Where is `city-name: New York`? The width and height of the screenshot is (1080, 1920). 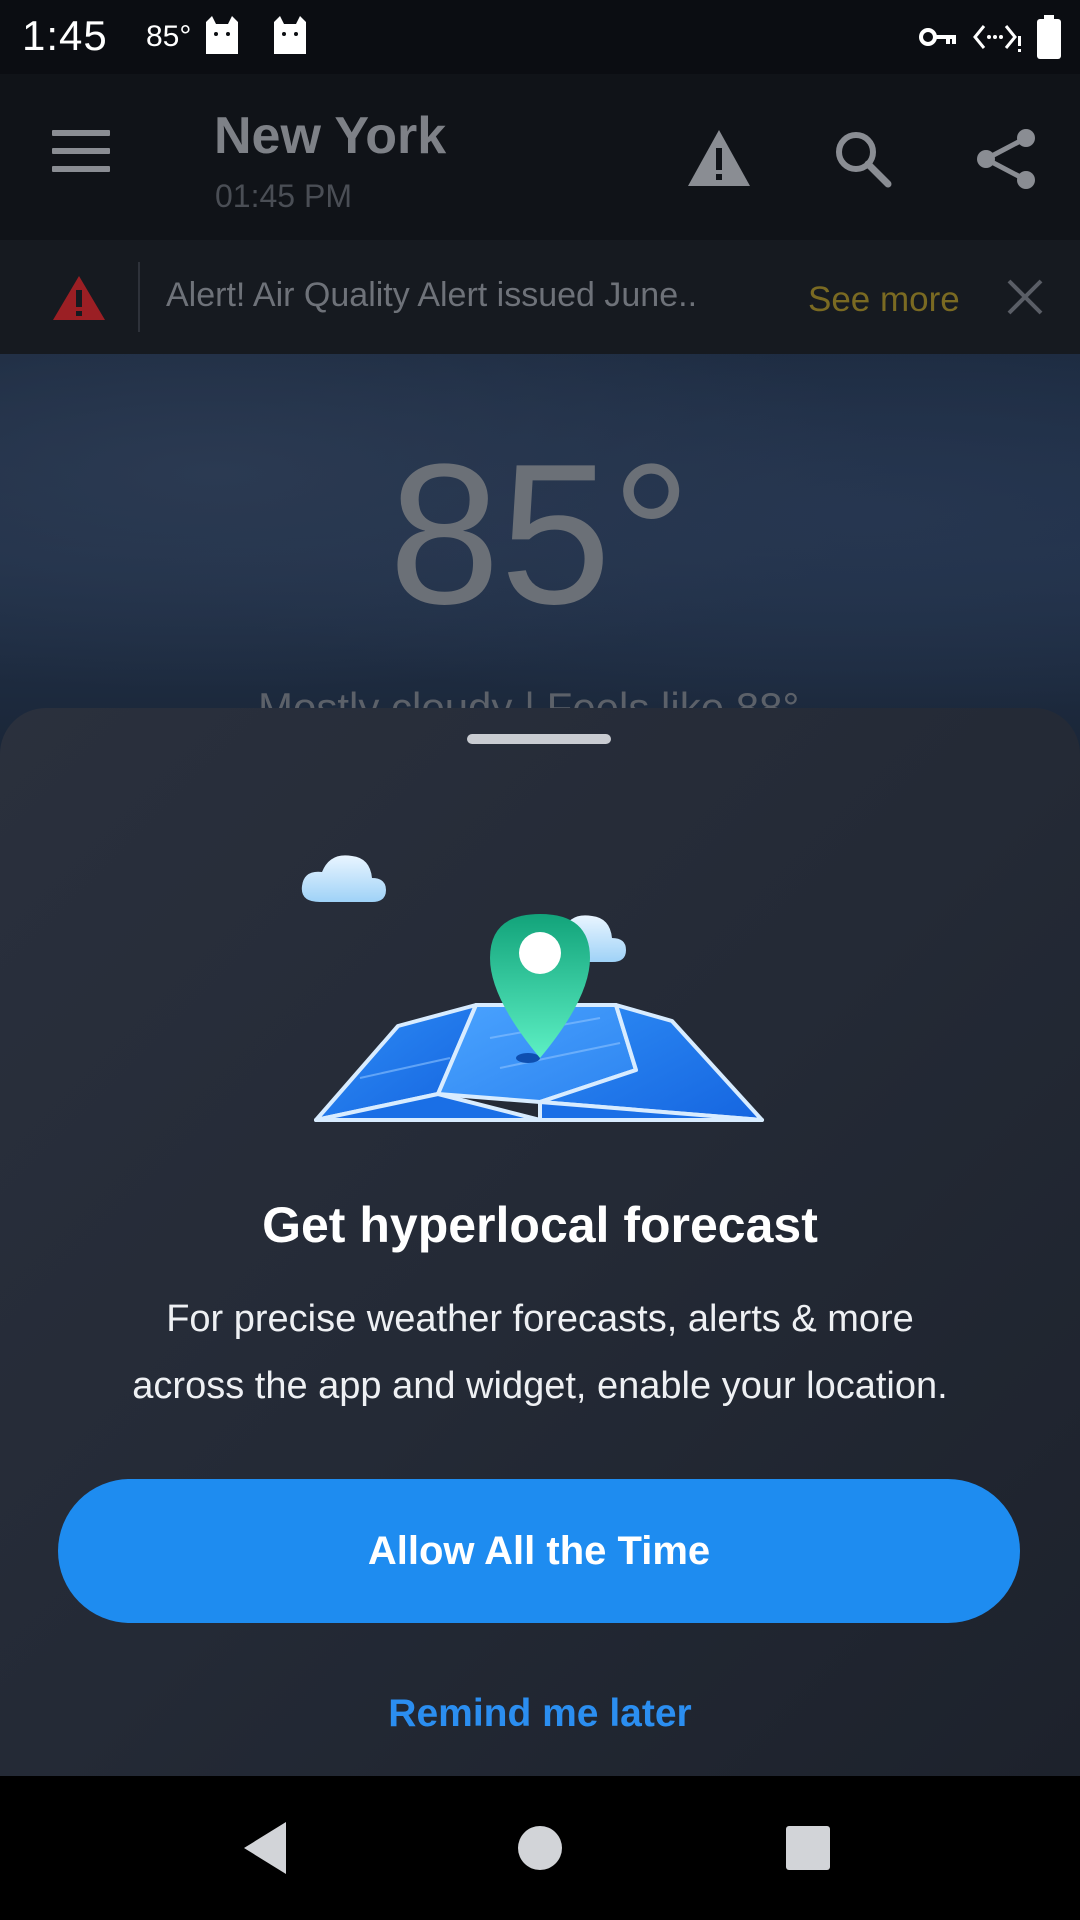 city-name: New York is located at coordinates (330, 136).